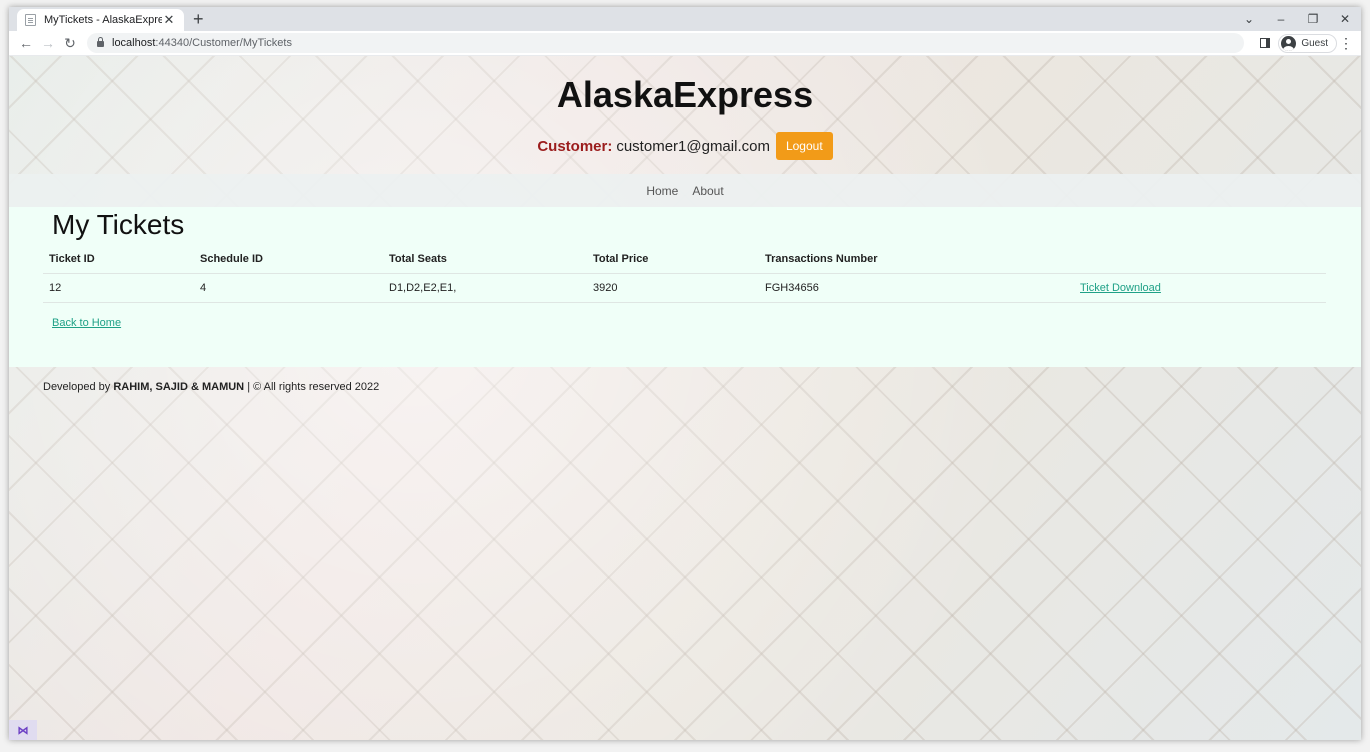 The height and width of the screenshot is (752, 1370). I want to click on column-header-schedule-id: Schedule ID, so click(288, 263).